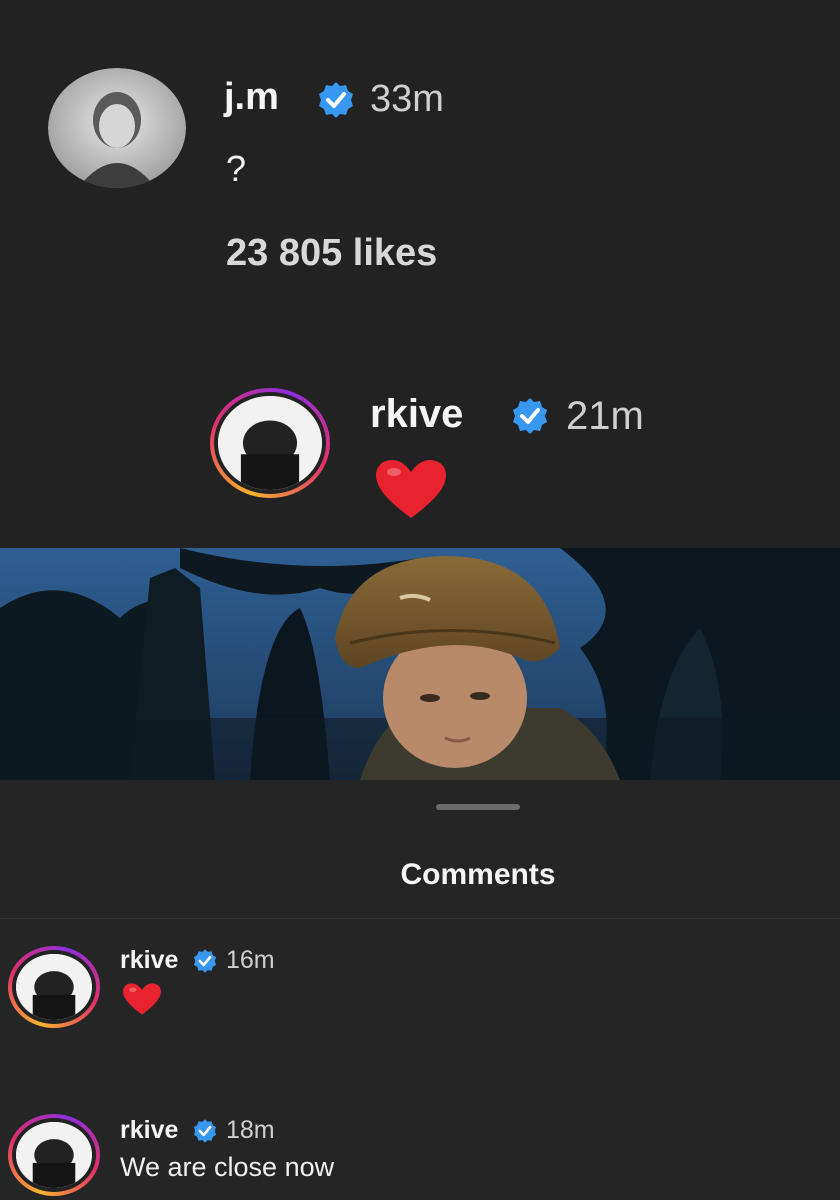 This screenshot has width=840, height=1200. What do you see at coordinates (250, 1130) in the screenshot?
I see `comment-time: 18m` at bounding box center [250, 1130].